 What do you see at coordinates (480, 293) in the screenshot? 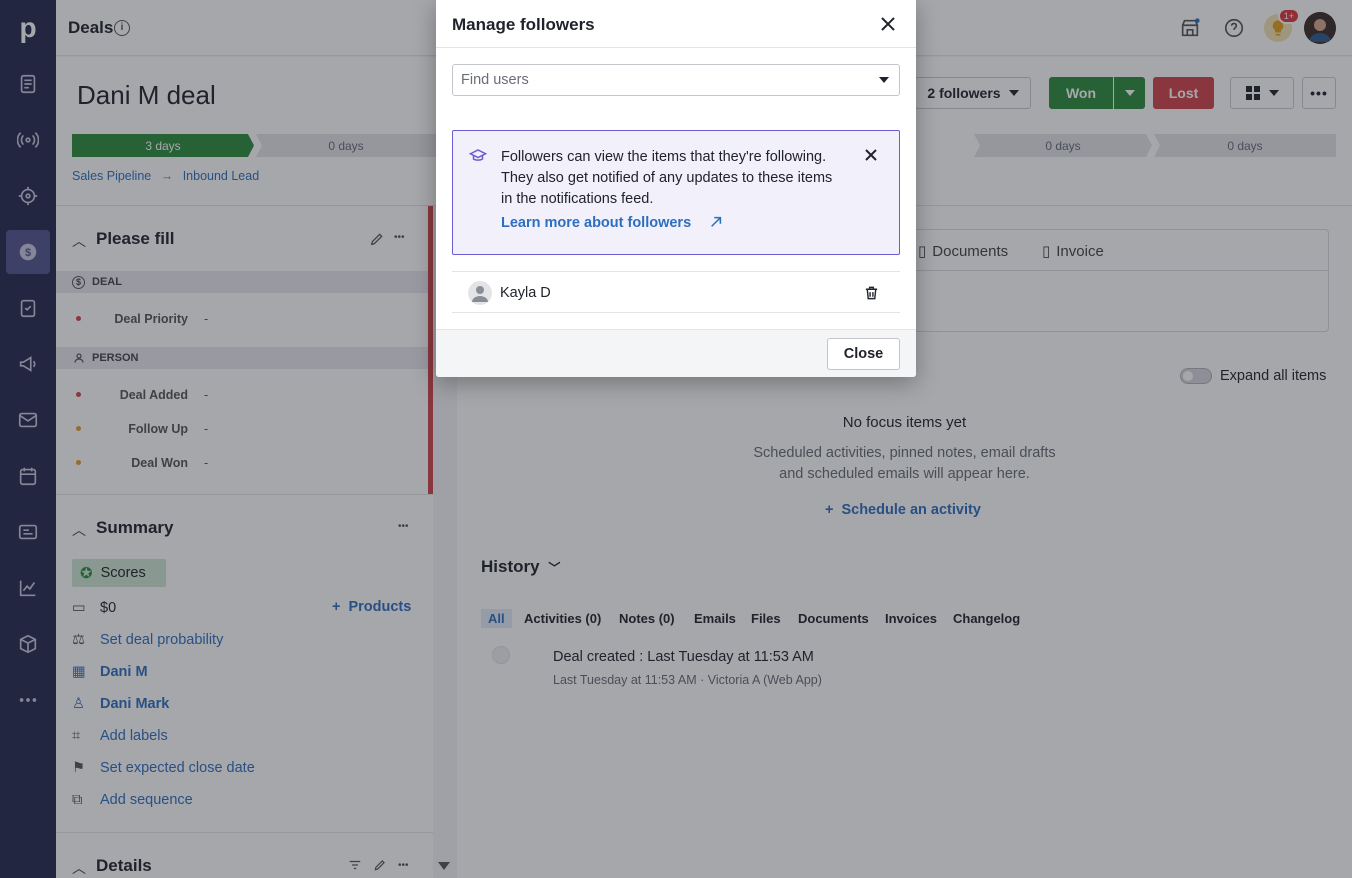
I see `user-avatar-icon` at bounding box center [480, 293].